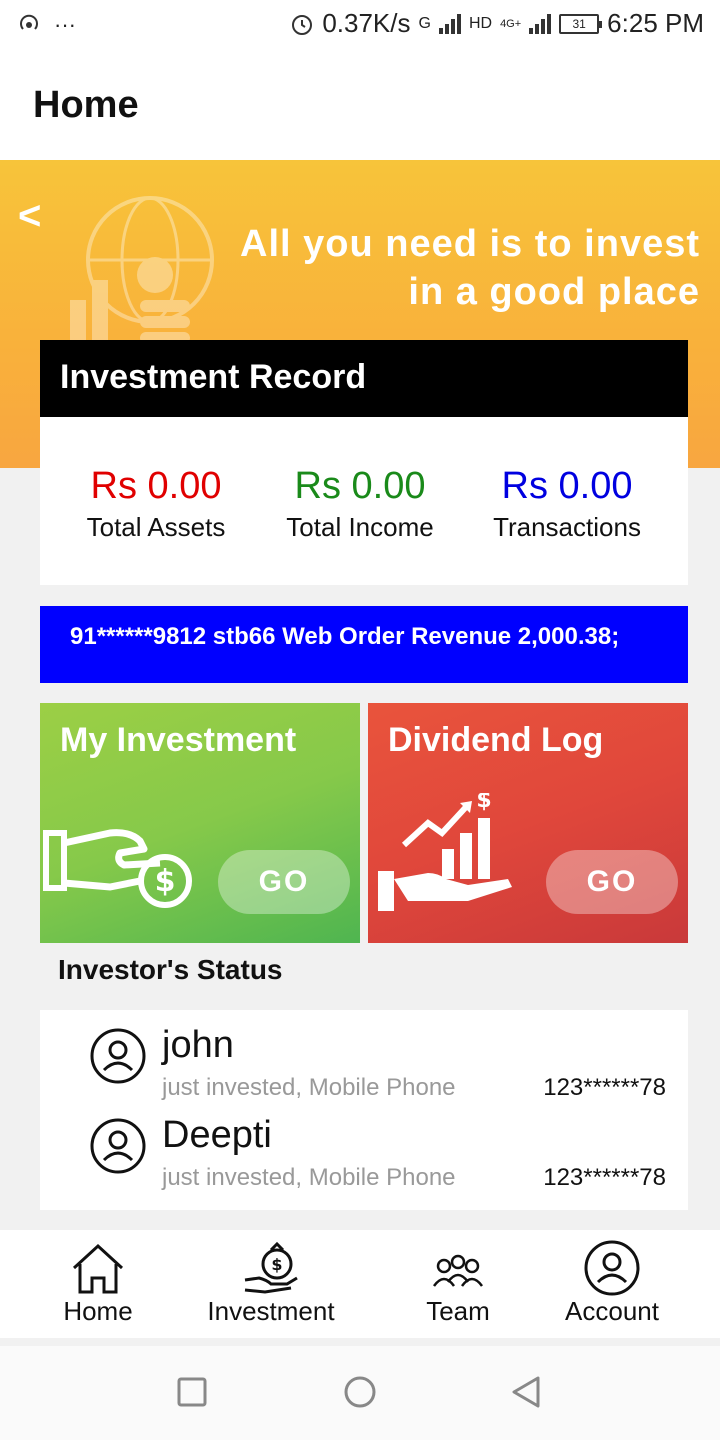 This screenshot has width=720, height=1440. I want to click on nav-item-home: Home, so click(98, 1283).